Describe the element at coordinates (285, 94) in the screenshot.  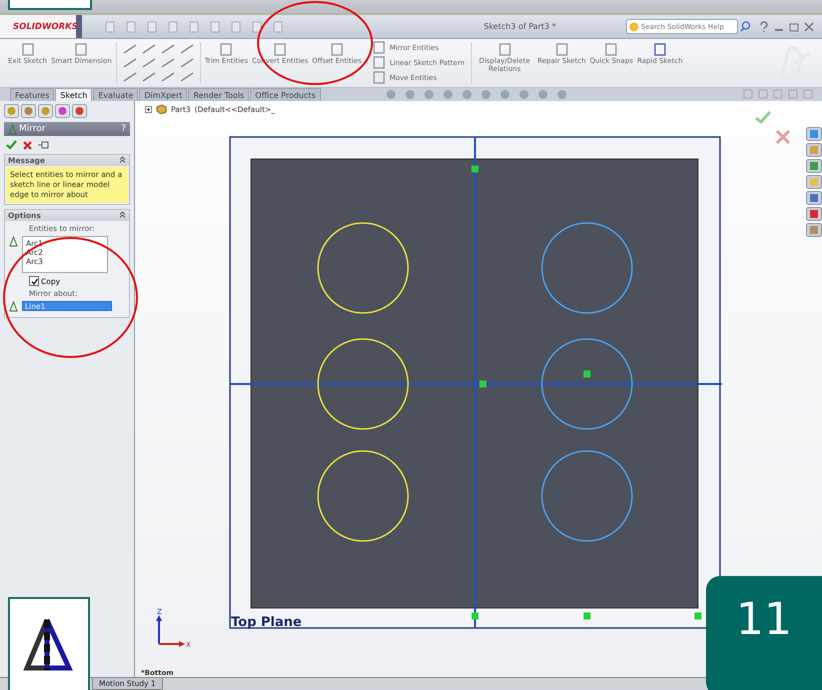
I see `tab: Office Products` at that location.